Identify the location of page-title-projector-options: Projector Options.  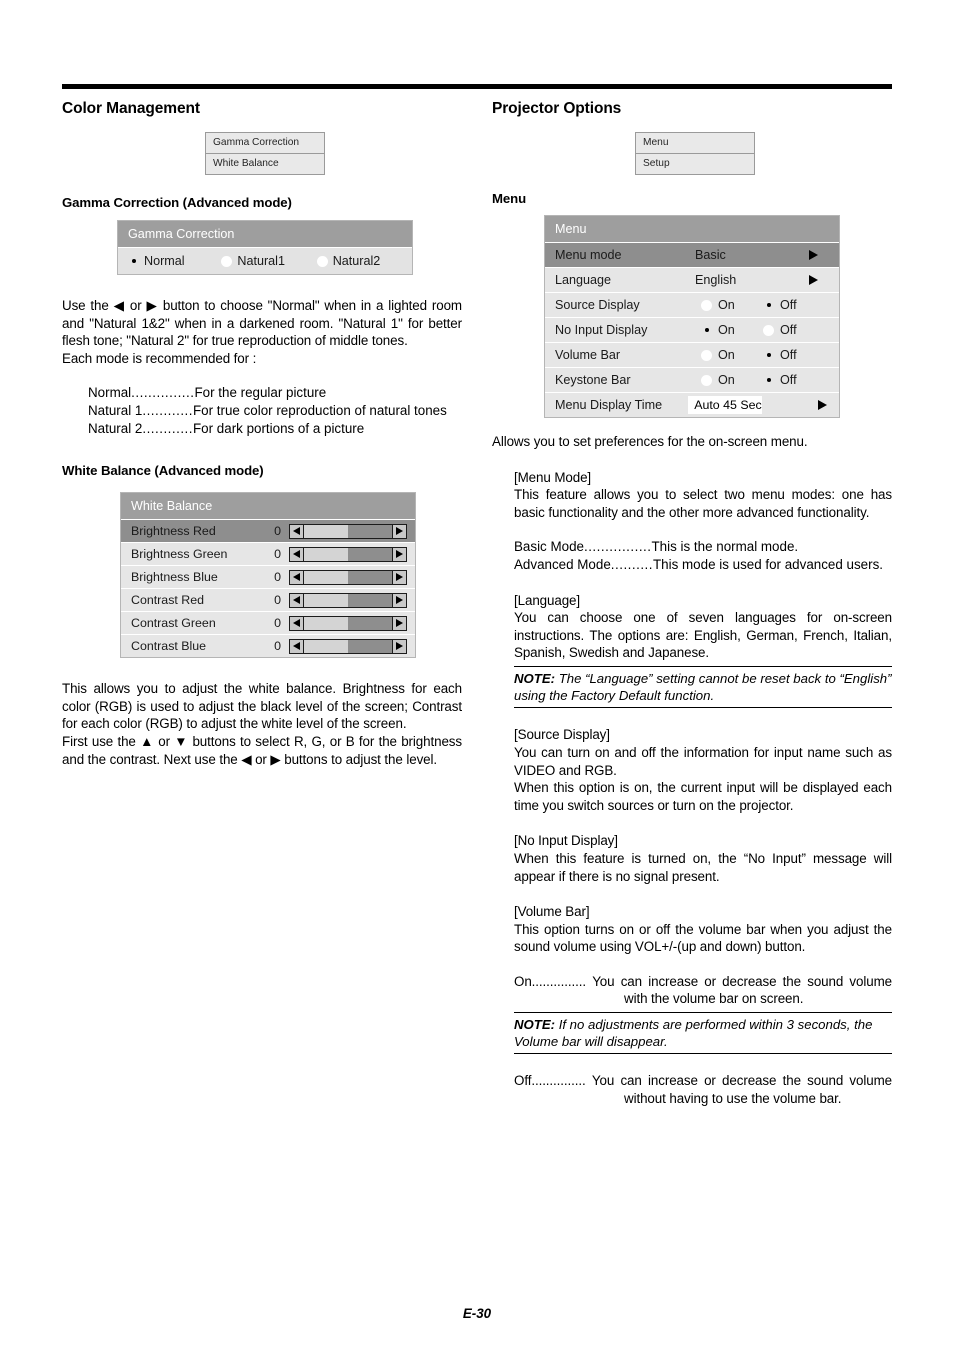
(557, 108).